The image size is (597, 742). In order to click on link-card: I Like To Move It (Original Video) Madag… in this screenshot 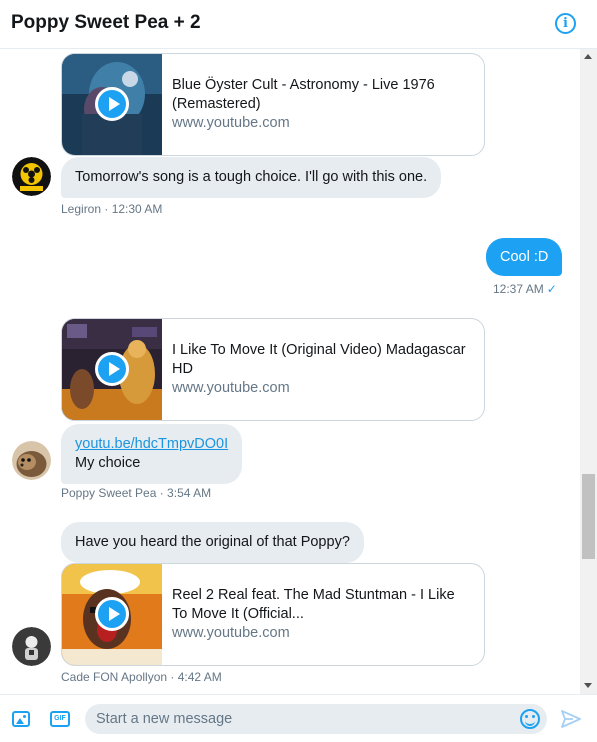, I will do `click(273, 369)`.